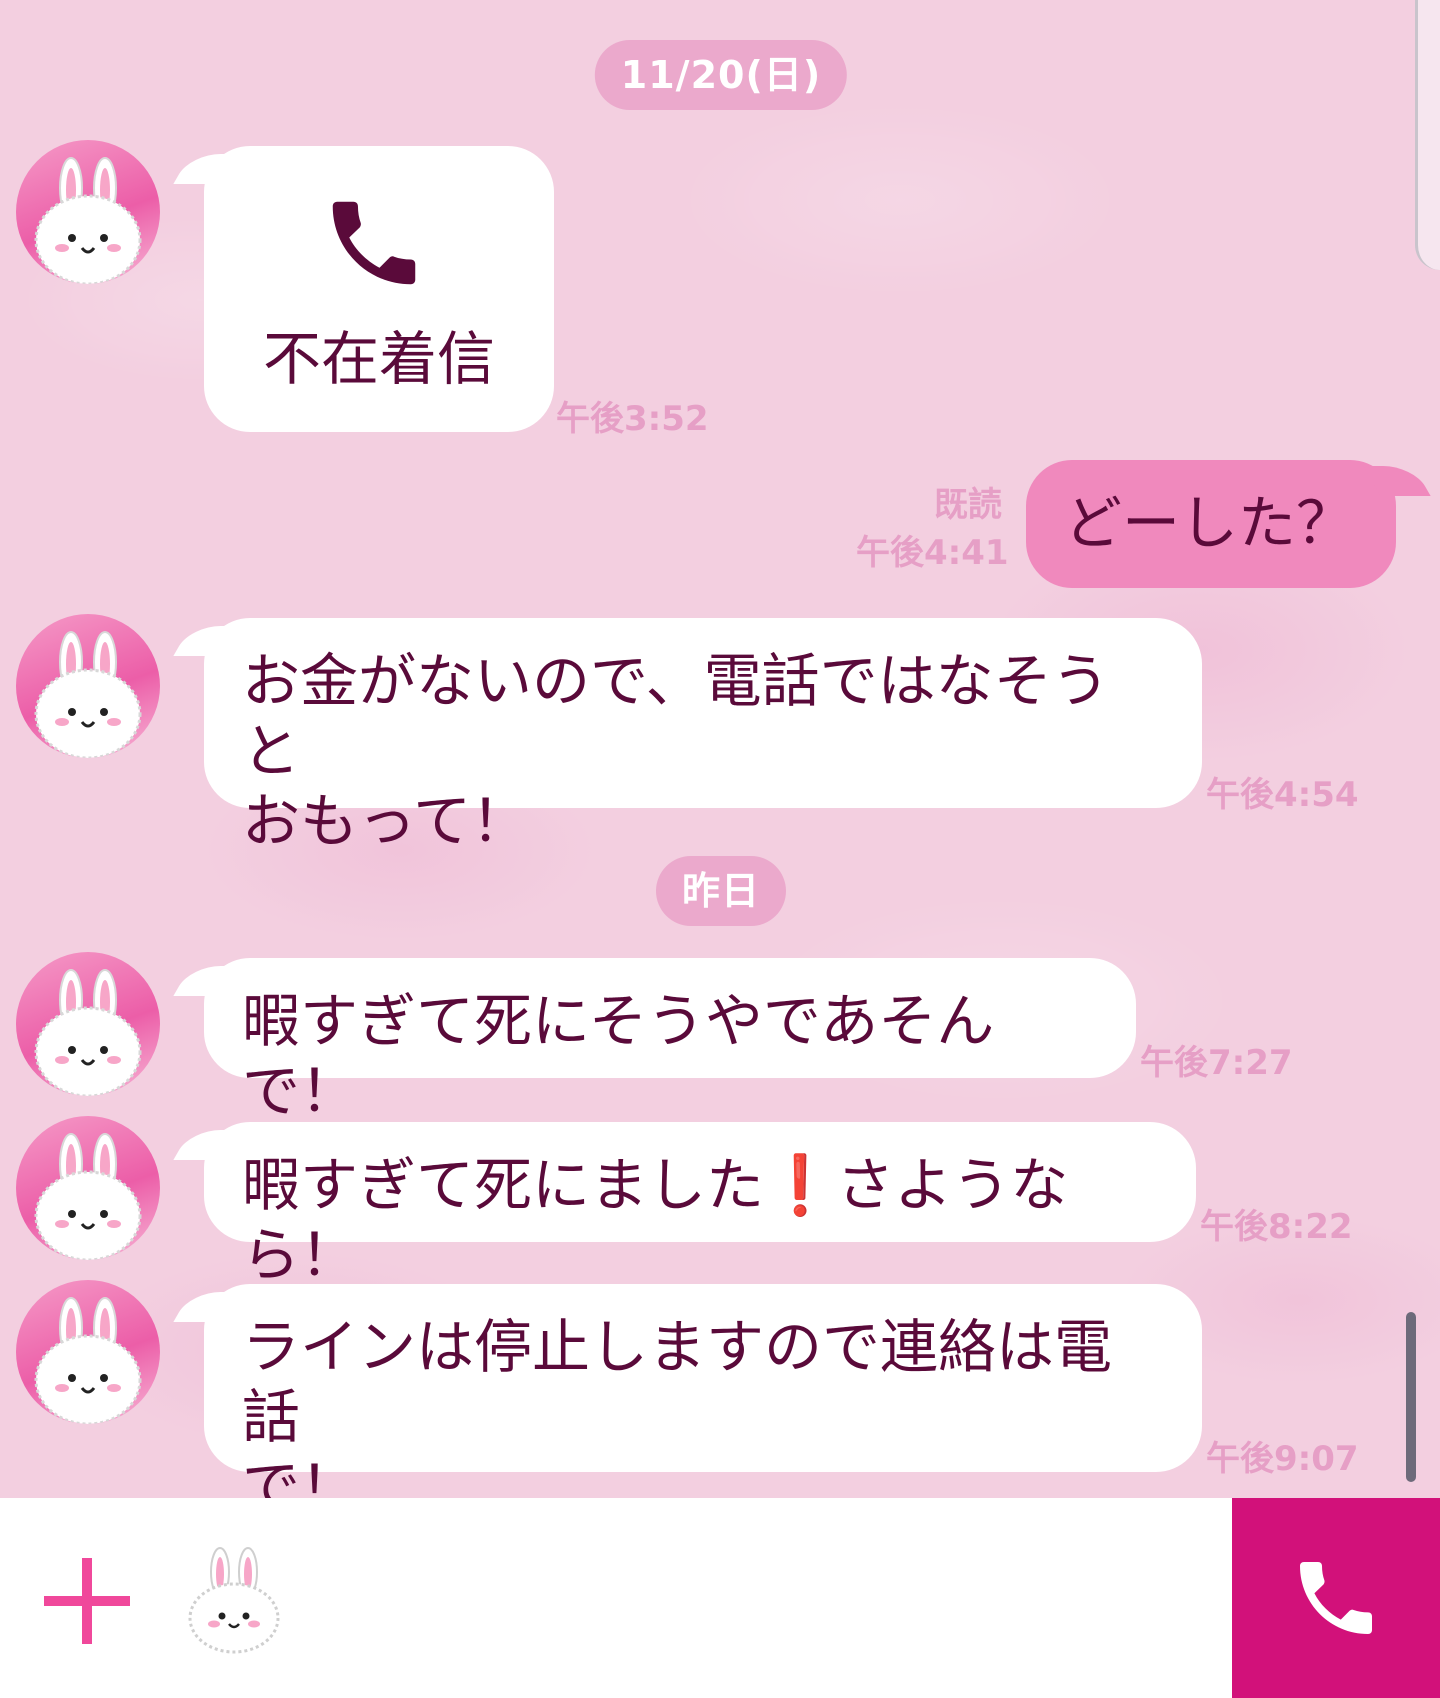  What do you see at coordinates (503, 1185) in the screenshot?
I see `message-text: 暇すぎて死にました` at bounding box center [503, 1185].